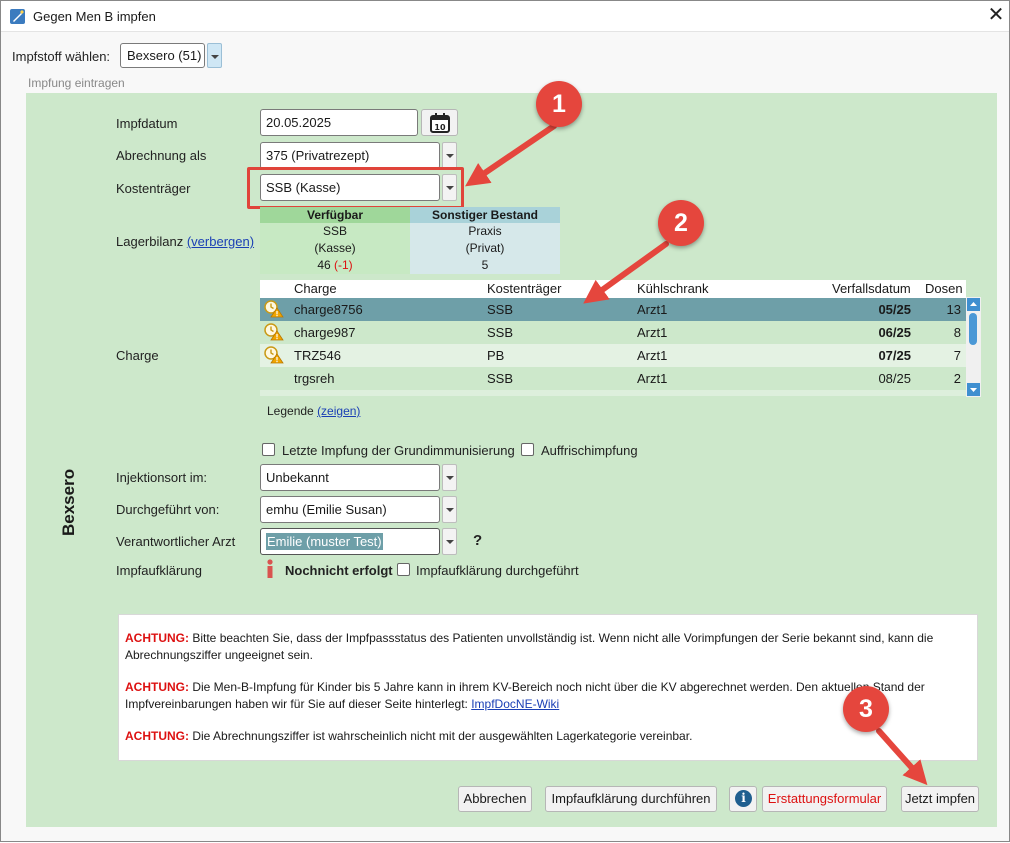  What do you see at coordinates (996, 15) in the screenshot?
I see `close-icon: ✕` at bounding box center [996, 15].